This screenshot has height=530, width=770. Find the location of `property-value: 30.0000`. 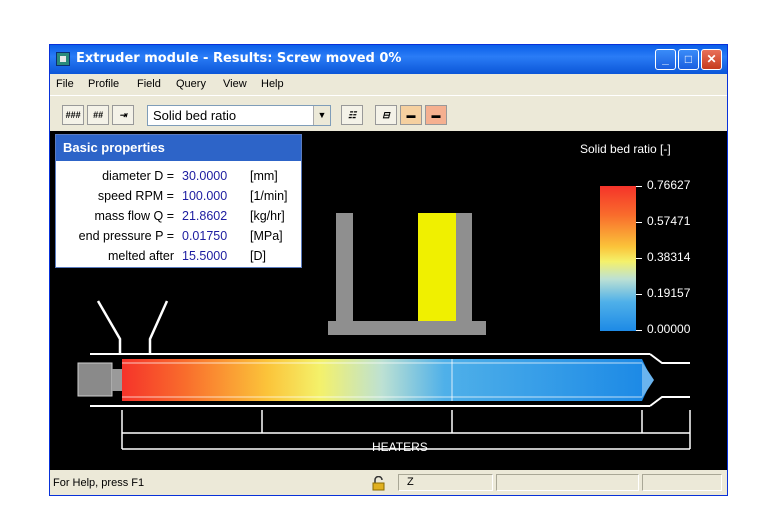

property-value: 30.0000 is located at coordinates (205, 176).